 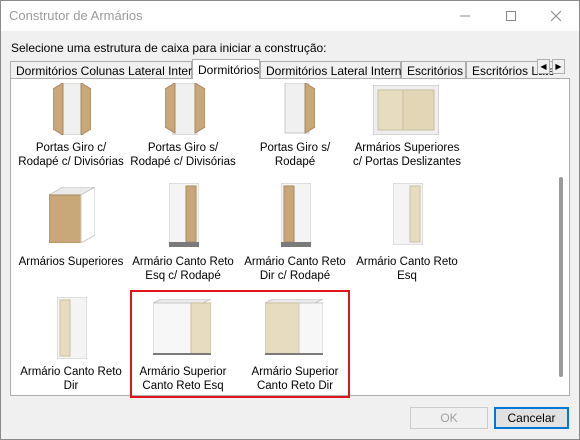 I want to click on item-label-line2: Rodapé, so click(x=295, y=162).